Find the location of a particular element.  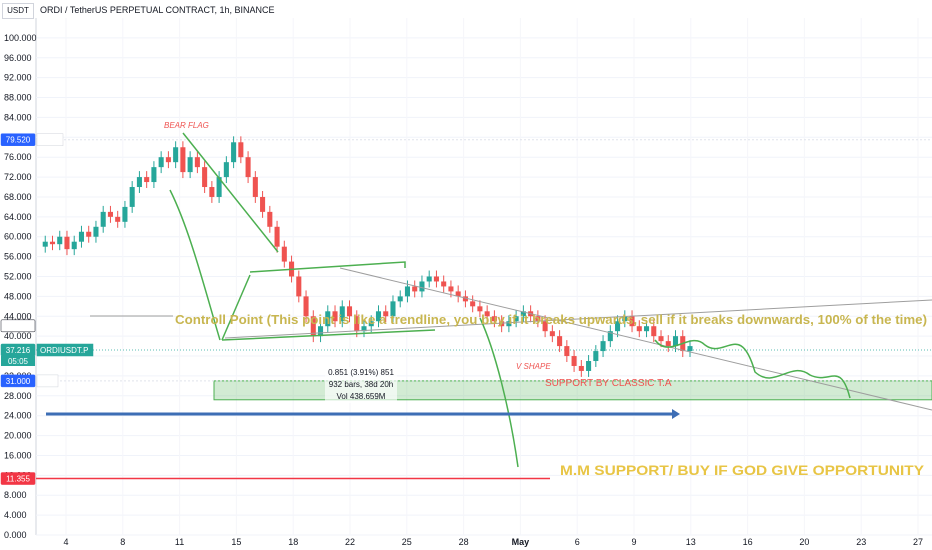

x-tick-label: May is located at coordinates (521, 542).